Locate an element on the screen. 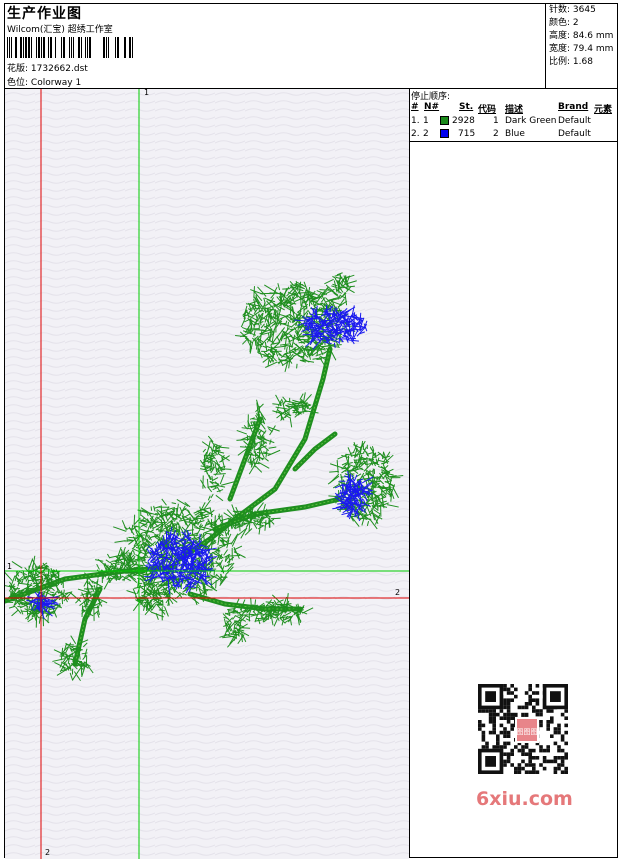 This screenshot has height=861, width=620. col-header-index: # is located at coordinates (415, 107).